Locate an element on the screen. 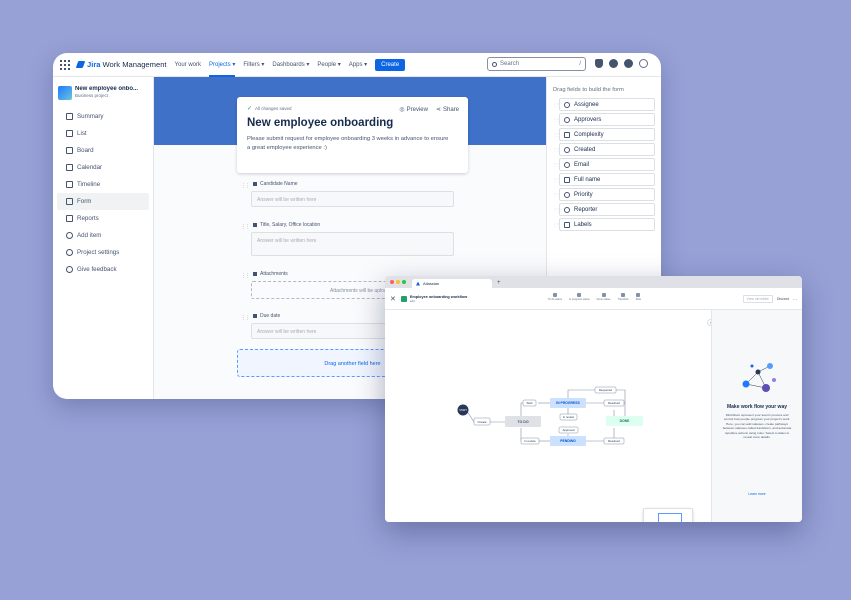 The width and height of the screenshot is (851, 600). palette-item-label: Labels is located at coordinates (583, 224).